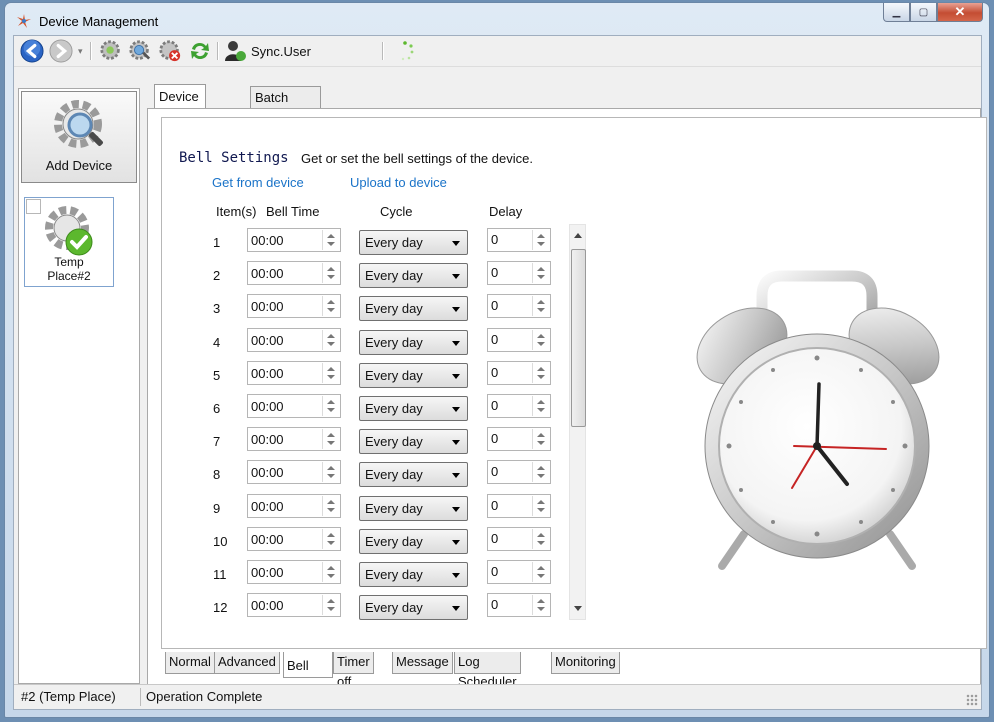 The width and height of the screenshot is (994, 722). Describe the element at coordinates (32, 51) in the screenshot. I see `back-icon` at that location.